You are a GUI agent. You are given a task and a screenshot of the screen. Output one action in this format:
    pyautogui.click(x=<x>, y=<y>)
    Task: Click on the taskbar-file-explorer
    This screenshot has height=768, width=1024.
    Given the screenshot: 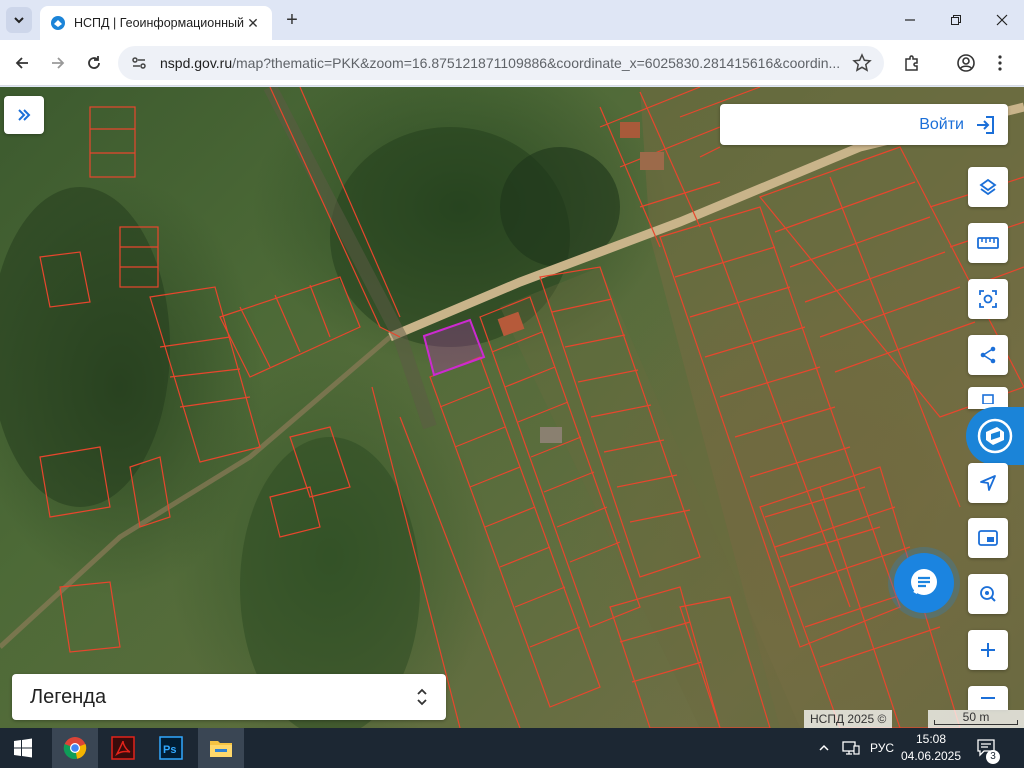 What is the action you would take?
    pyautogui.click(x=221, y=748)
    